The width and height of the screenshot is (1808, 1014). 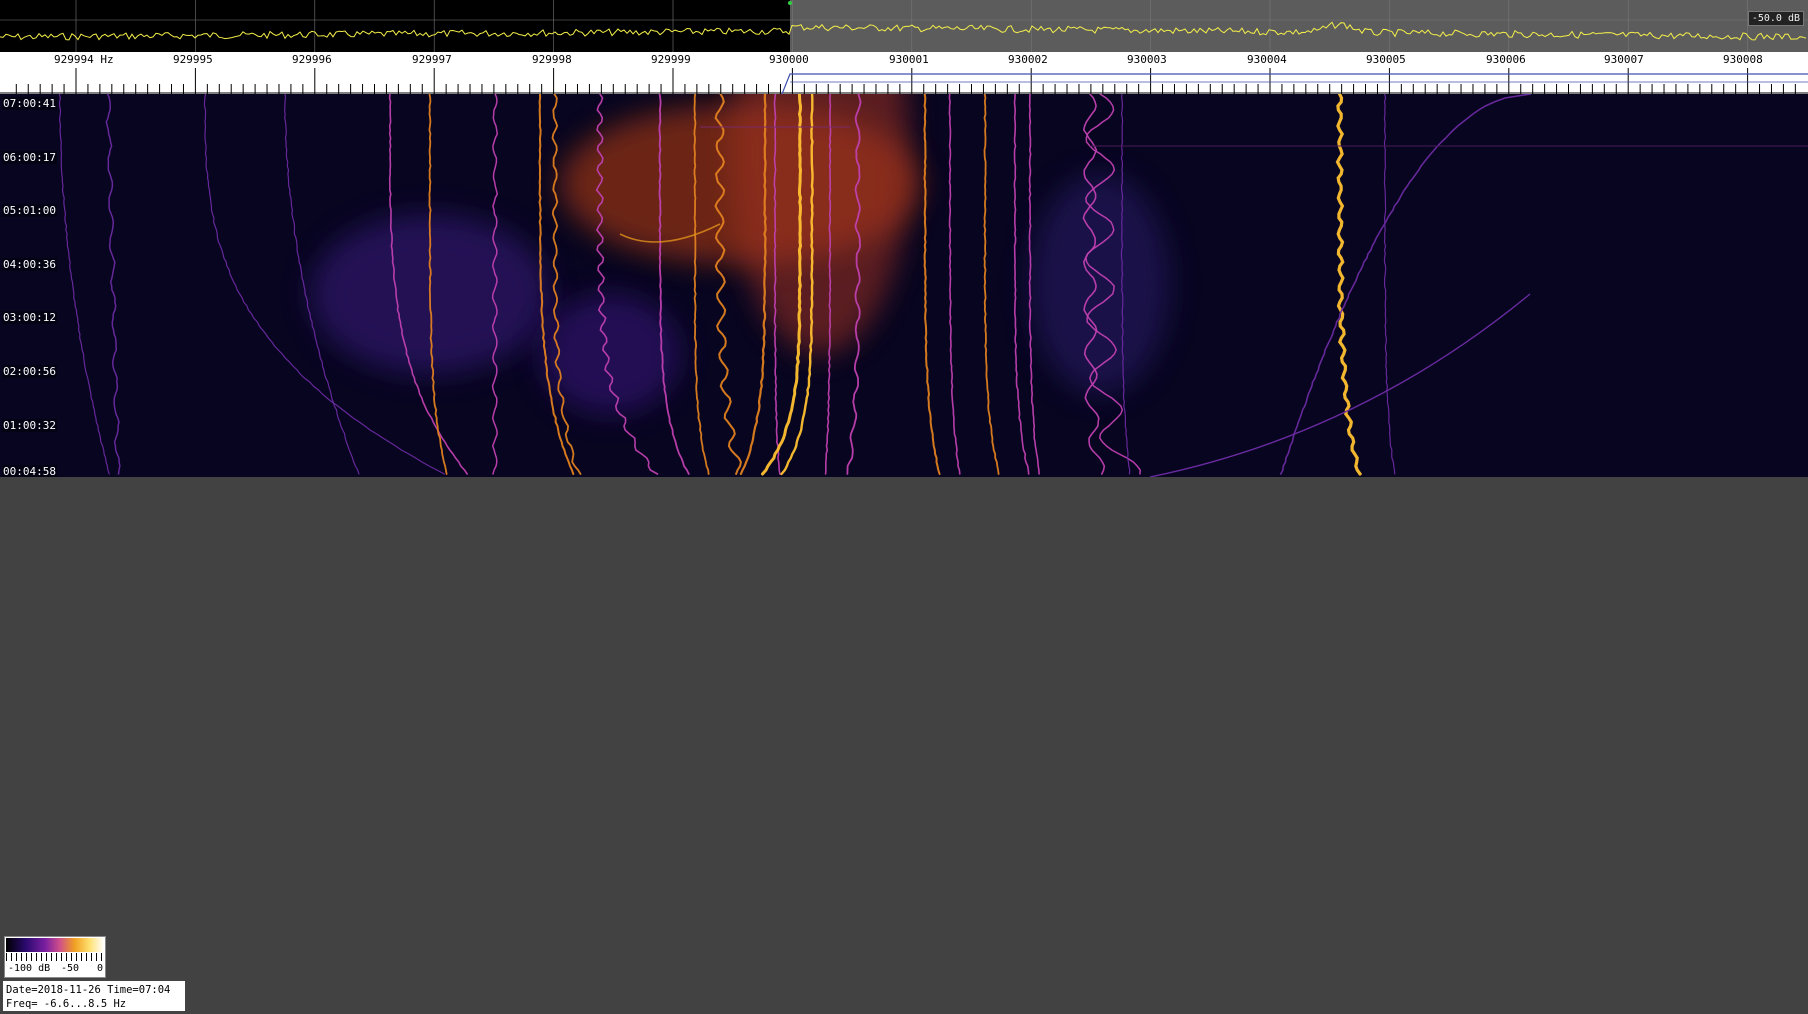 What do you see at coordinates (29, 968) in the screenshot?
I see `color-scale-min: -100 dB` at bounding box center [29, 968].